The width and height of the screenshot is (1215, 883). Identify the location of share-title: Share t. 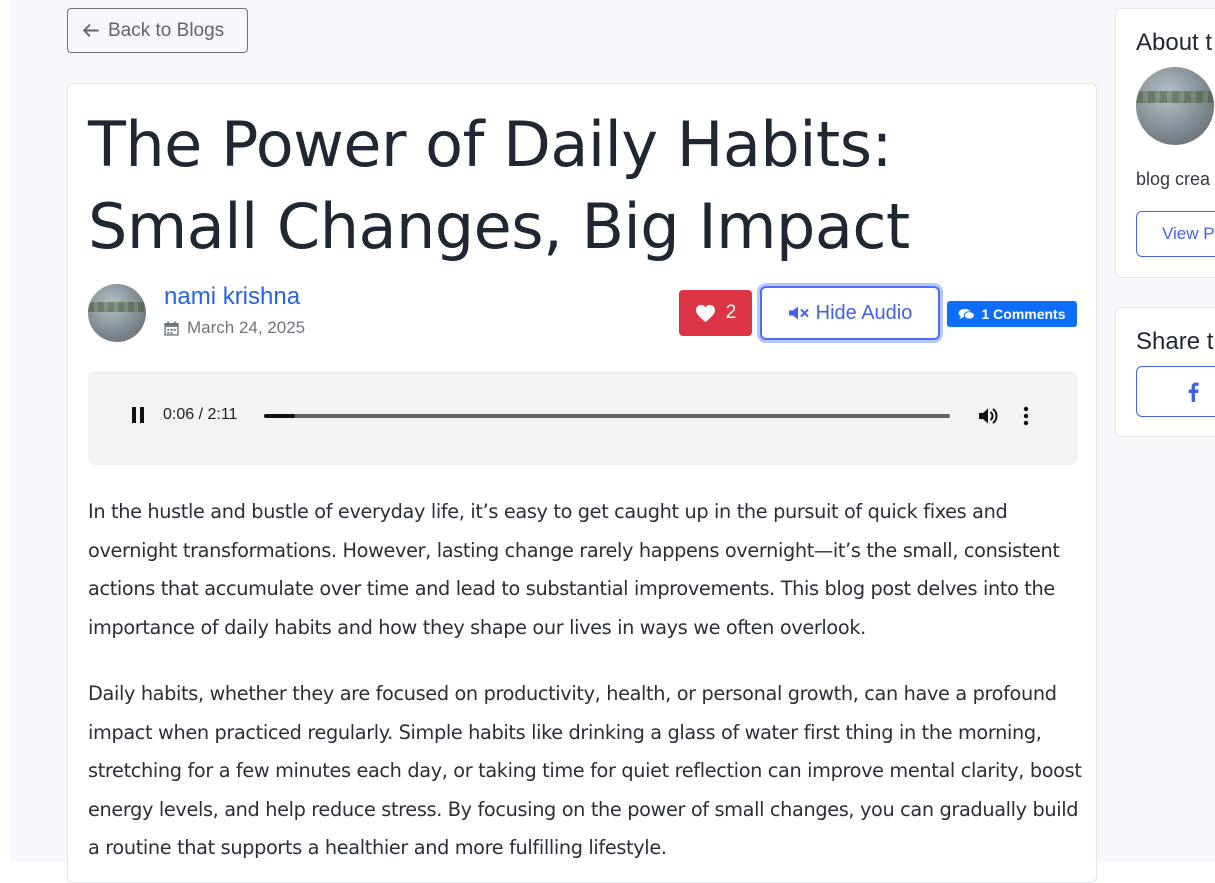
(1175, 341).